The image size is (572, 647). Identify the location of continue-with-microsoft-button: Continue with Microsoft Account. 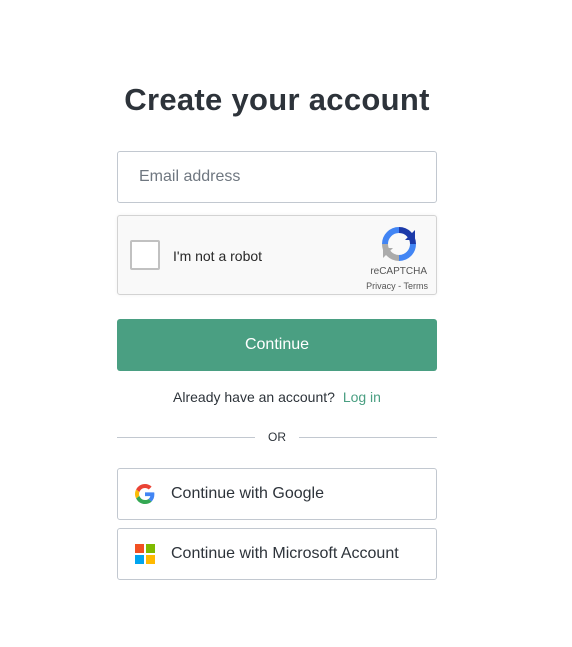
(277, 554).